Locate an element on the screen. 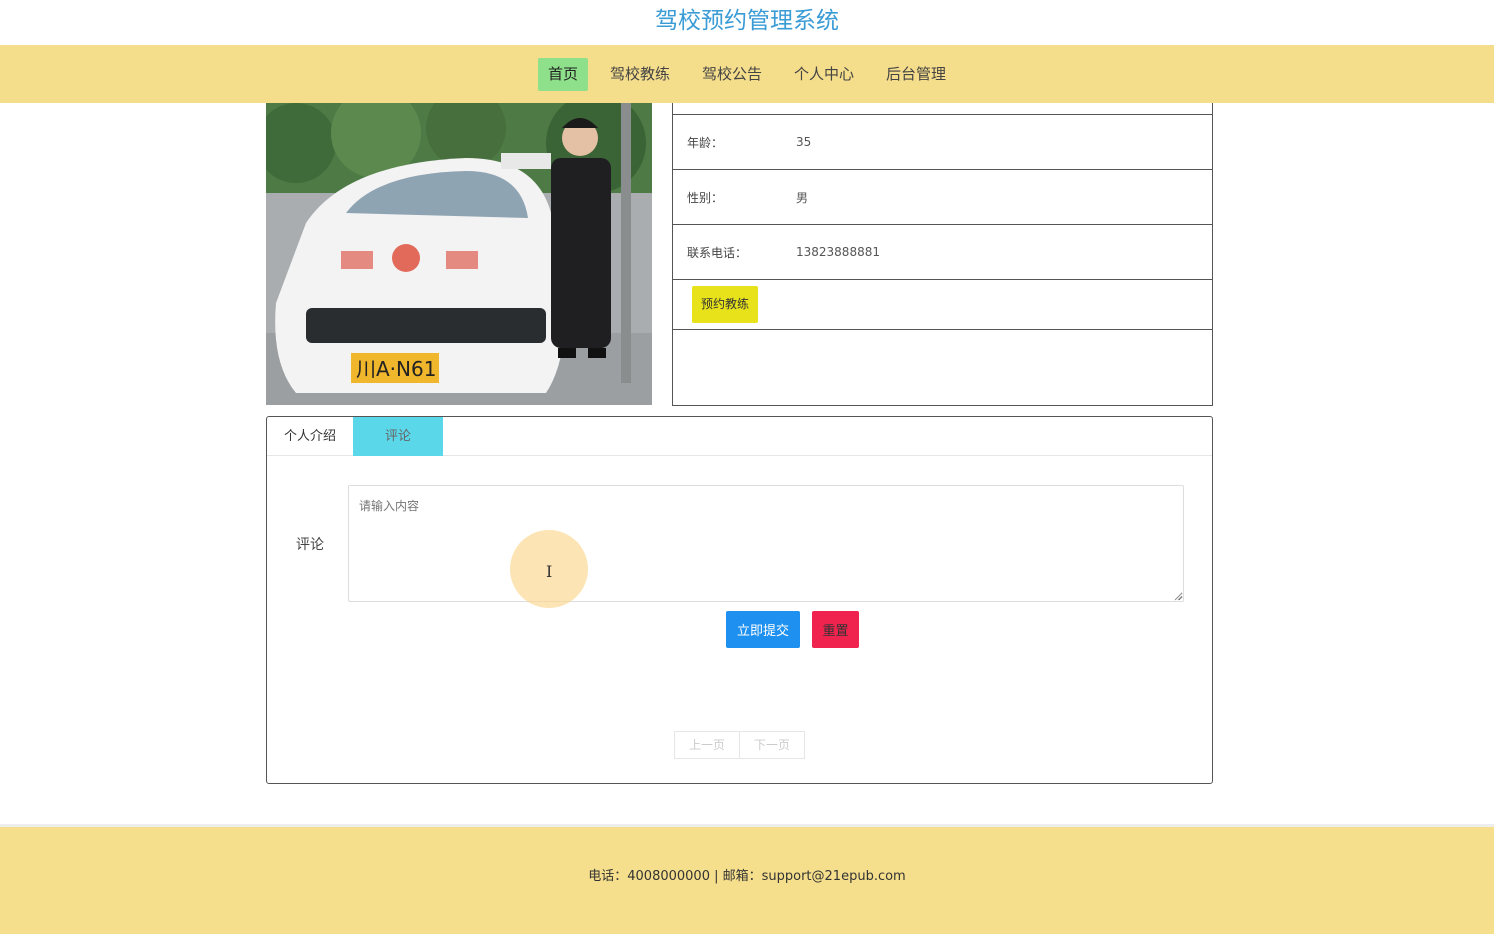  pagination: 上一页 下一页 is located at coordinates (740, 745).